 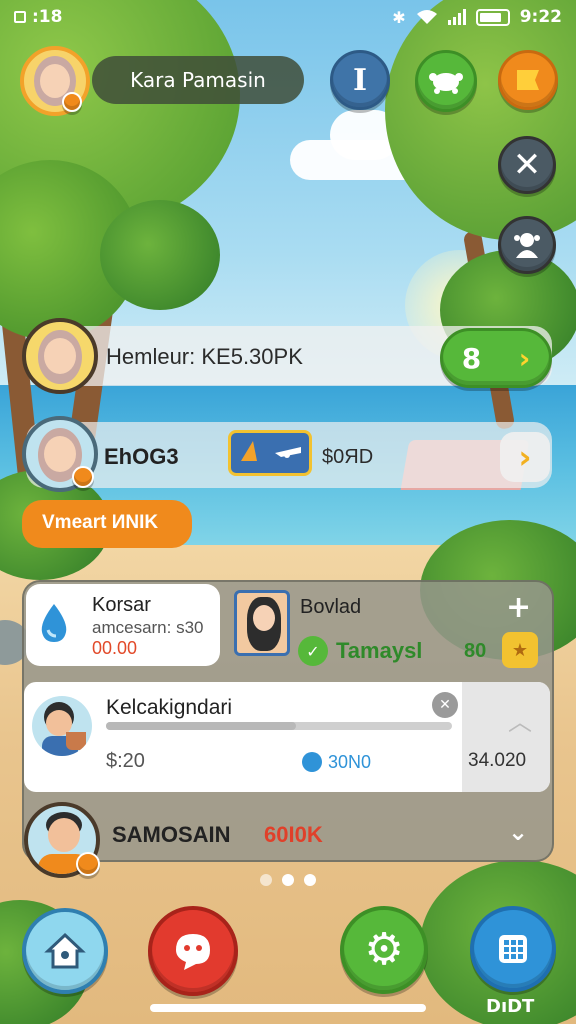 I want to click on card-2-status: Tamaysl, so click(x=379, y=650).